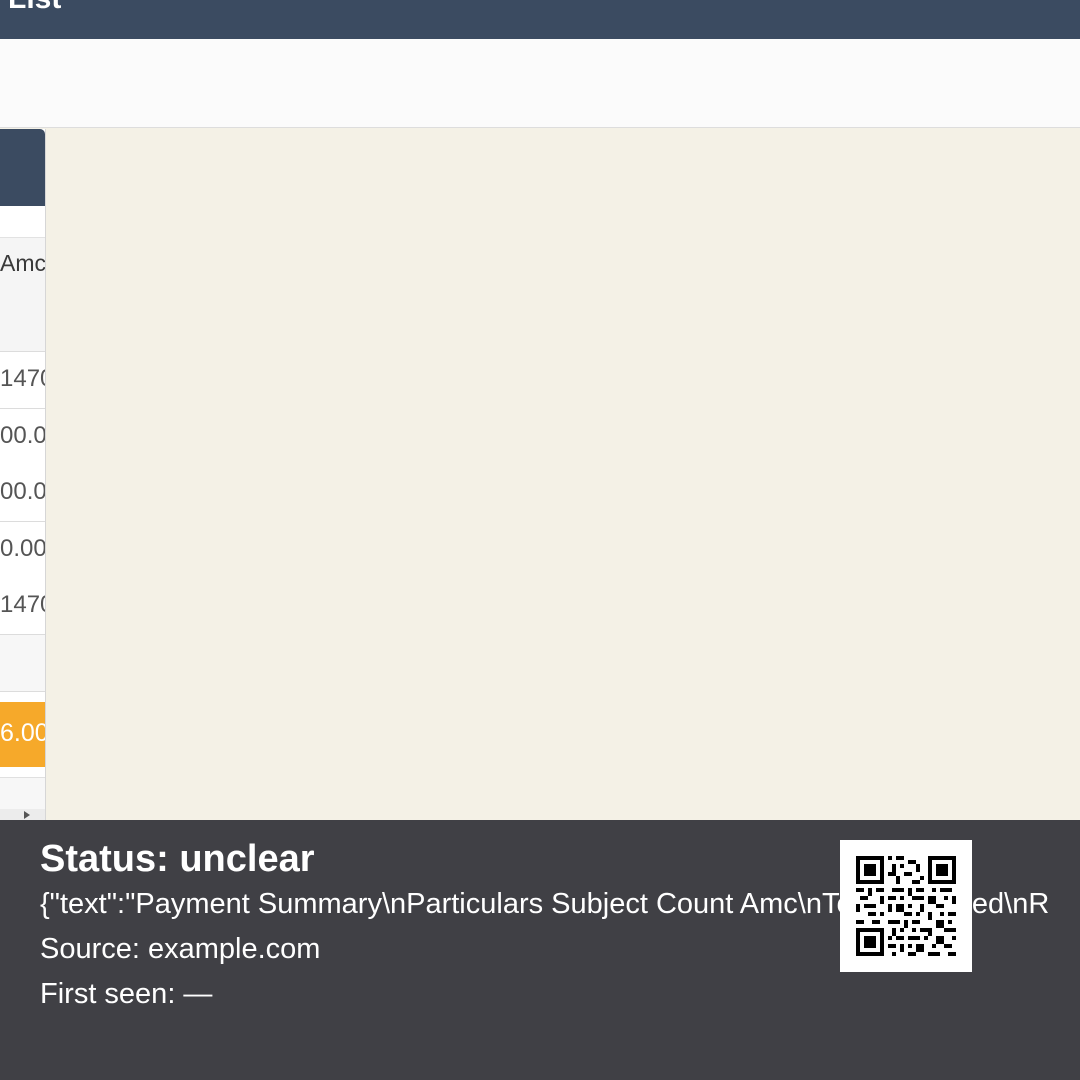  I want to click on toolbar-area, so click(540, 83).